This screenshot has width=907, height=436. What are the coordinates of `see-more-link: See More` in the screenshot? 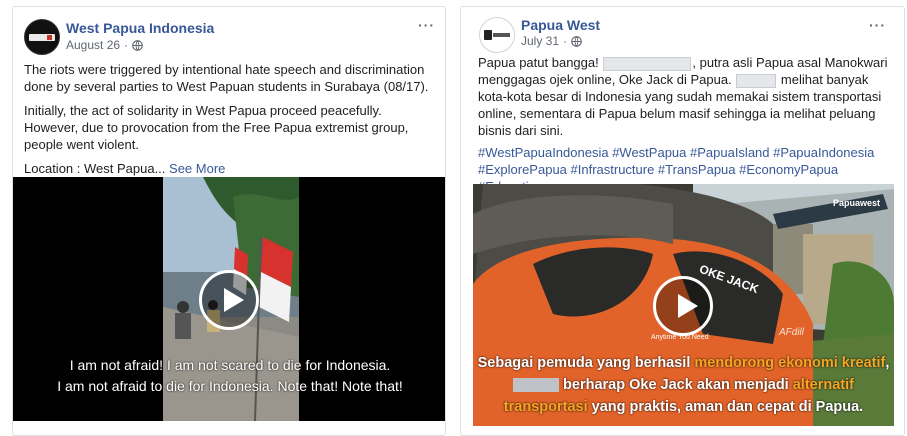 It's located at (197, 168).